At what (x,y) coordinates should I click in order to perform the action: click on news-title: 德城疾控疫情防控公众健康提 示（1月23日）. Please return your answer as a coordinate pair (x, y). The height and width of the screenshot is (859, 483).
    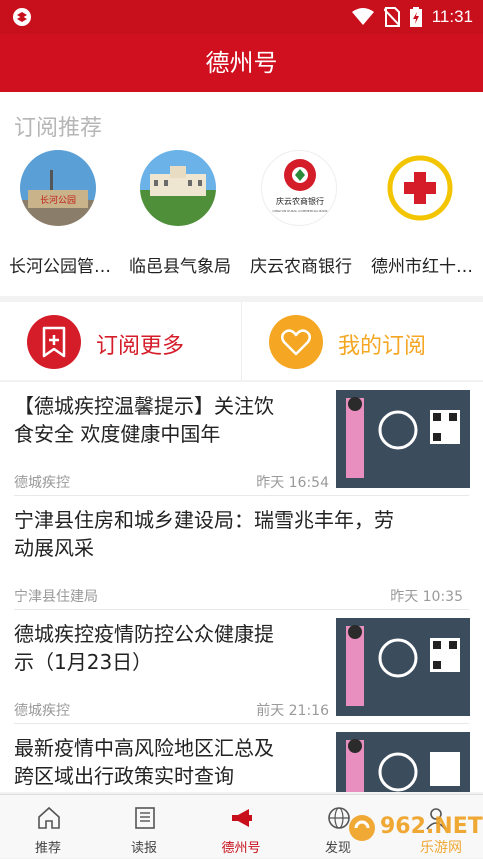
    Looking at the image, I should click on (144, 648).